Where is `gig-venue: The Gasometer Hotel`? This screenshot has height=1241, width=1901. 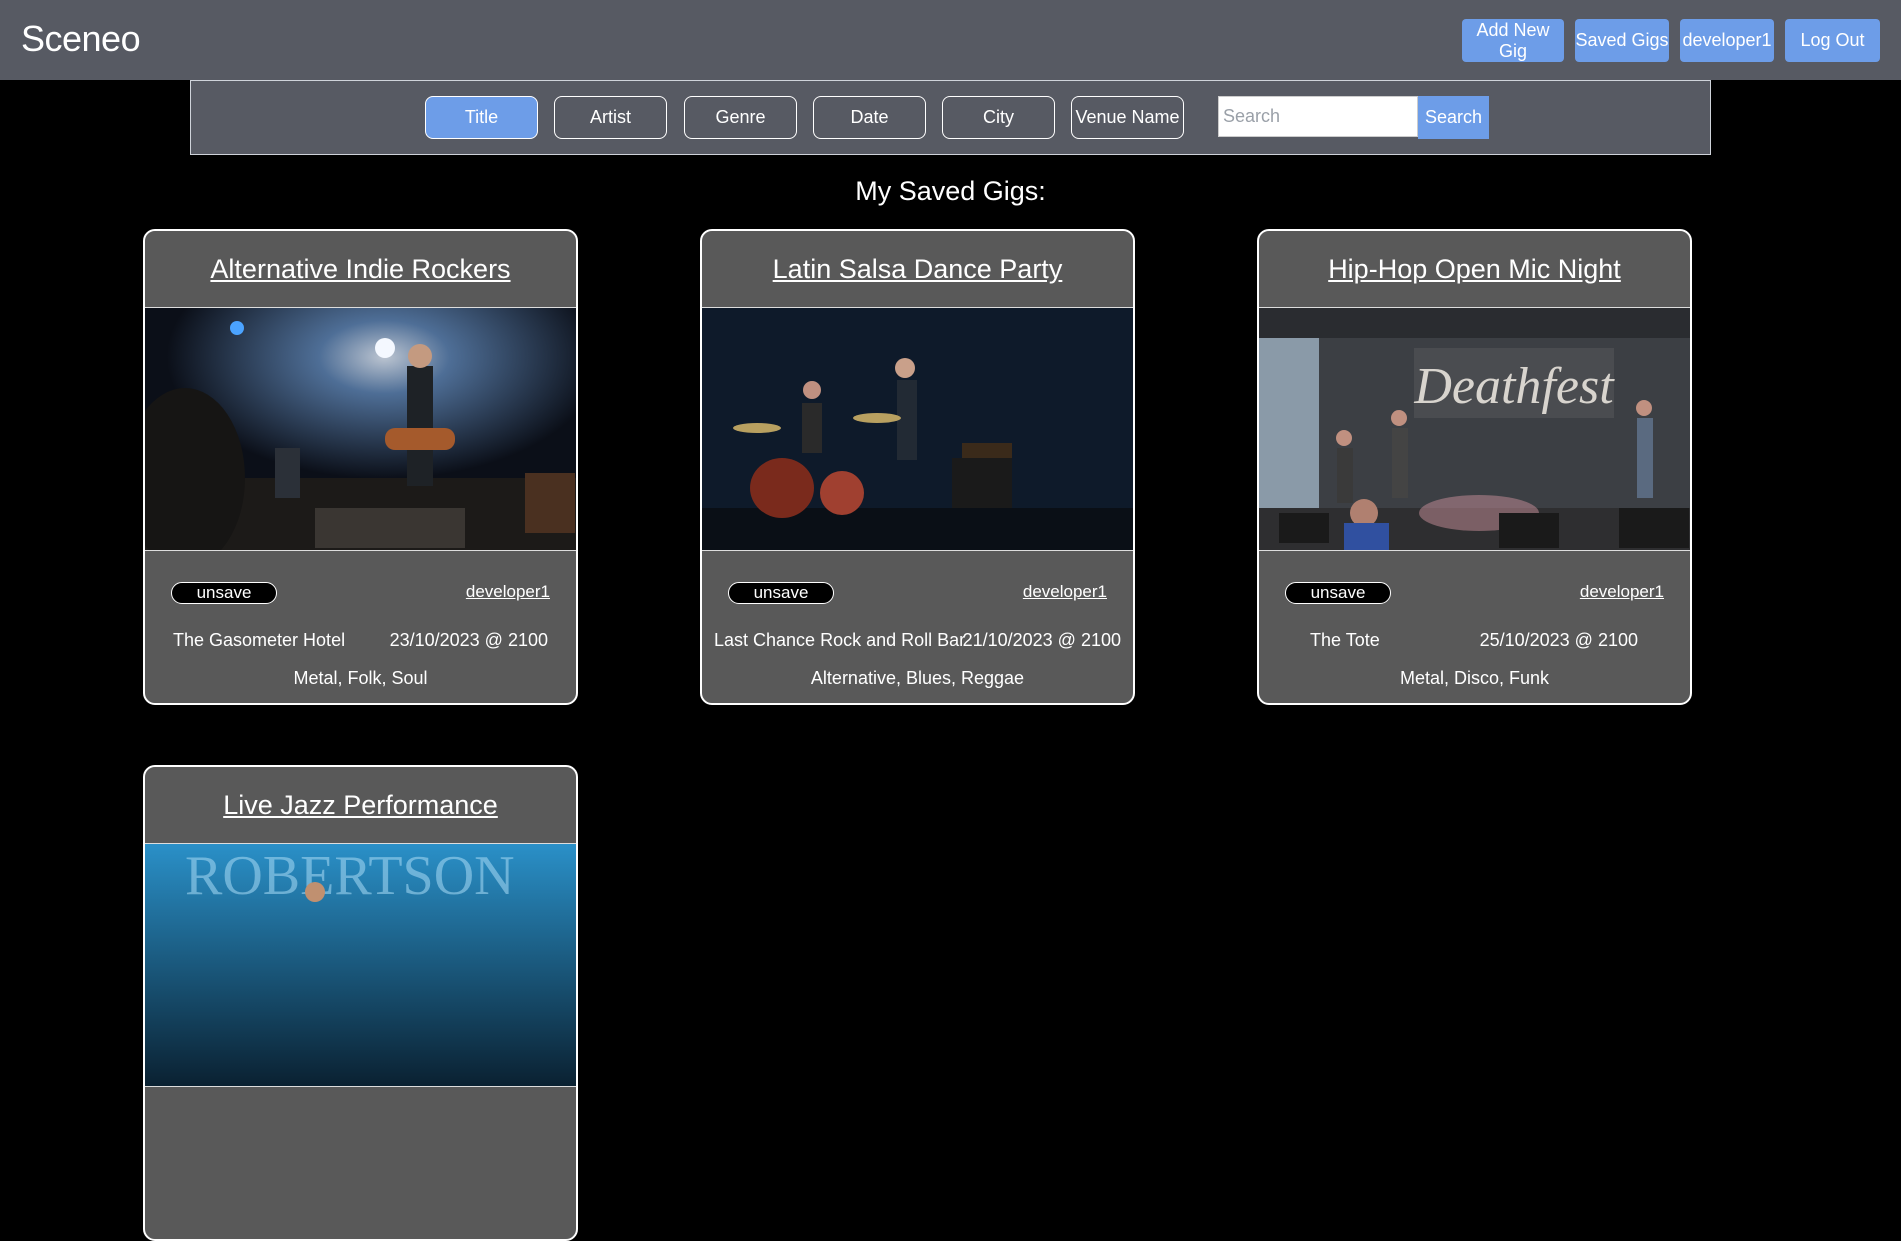
gig-venue: The Gasometer Hotel is located at coordinates (259, 640).